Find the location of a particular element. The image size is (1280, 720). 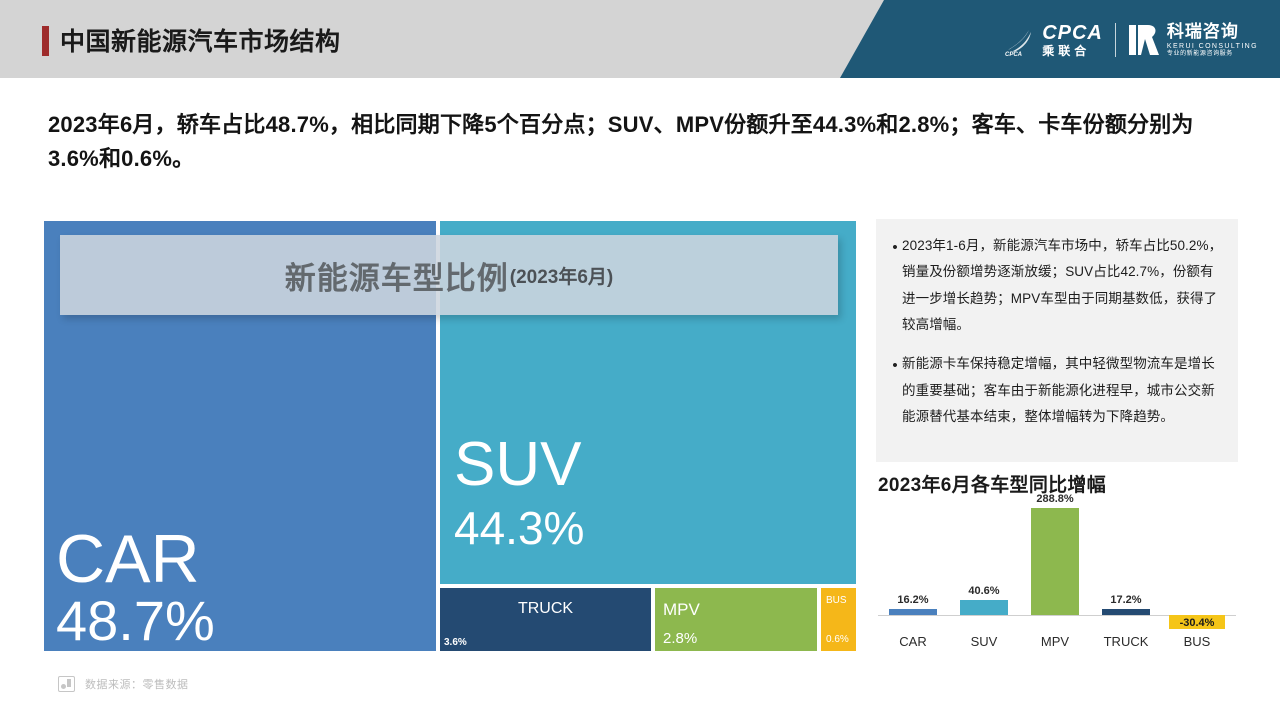

kerui-name-cn: 科瑞咨询 is located at coordinates (1202, 31).